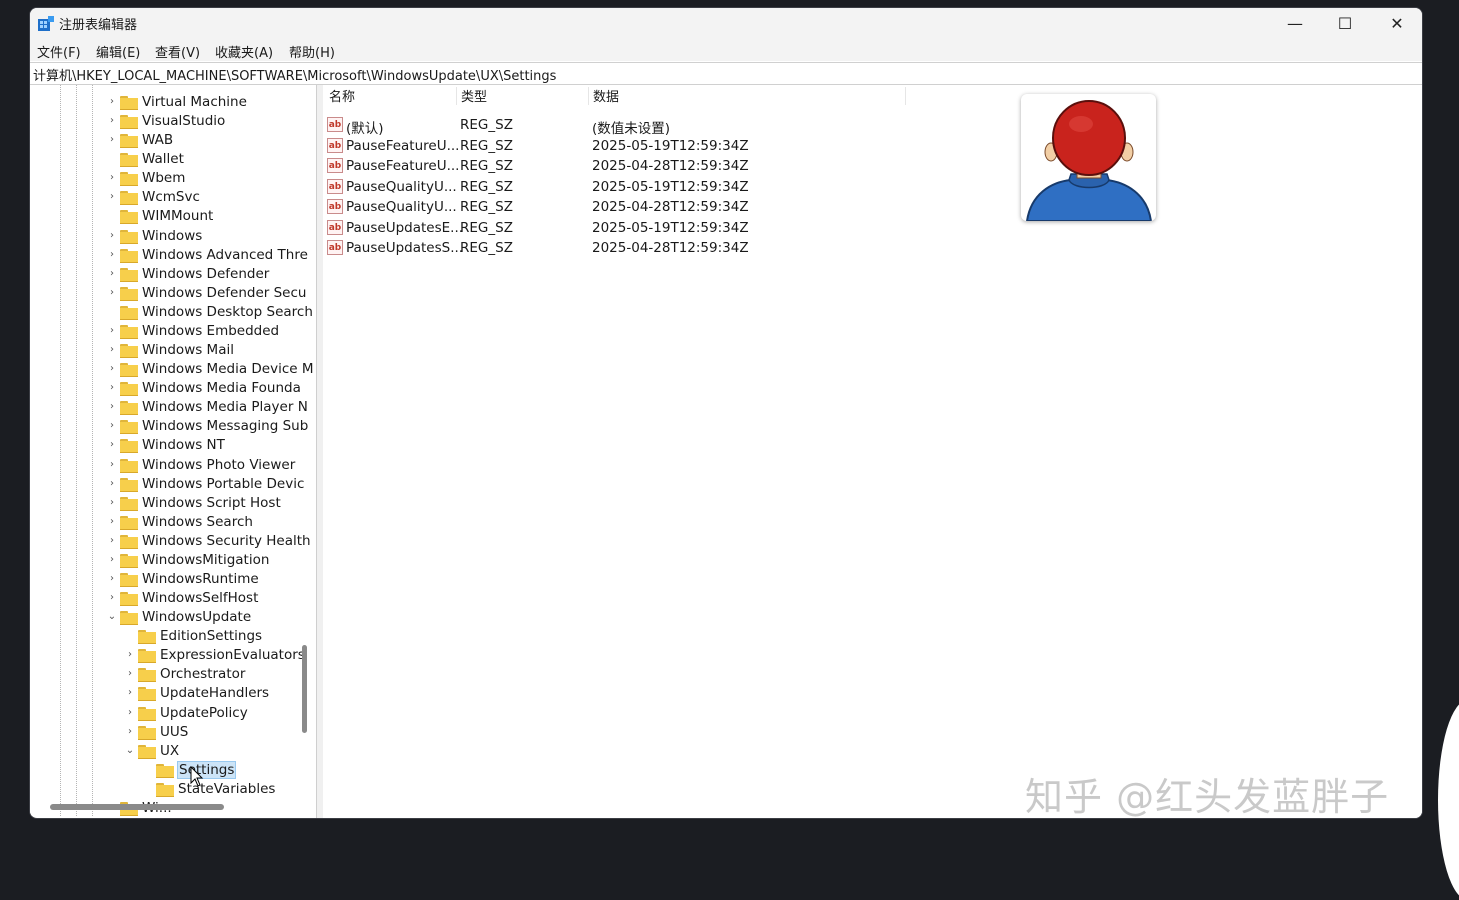 The height and width of the screenshot is (900, 1459). I want to click on tree-item: › Windows Search, so click(172, 522).